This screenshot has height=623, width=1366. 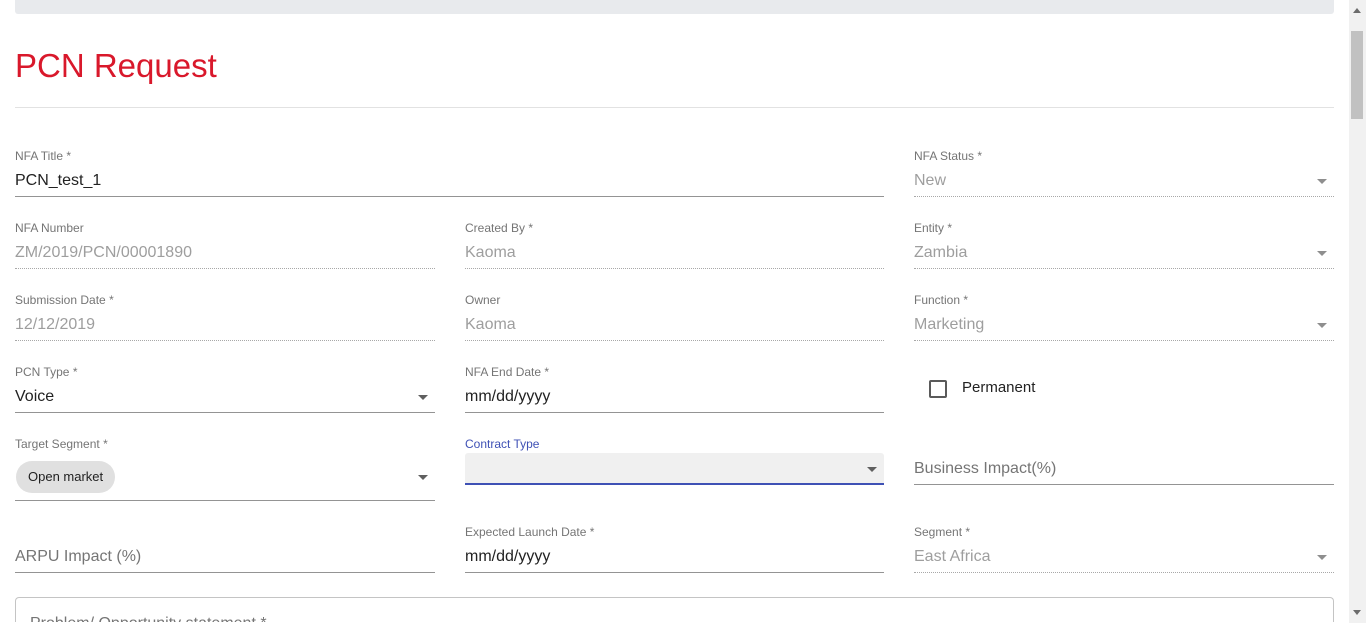 I want to click on submission-date-value: 12/12/2019, so click(x=55, y=324).